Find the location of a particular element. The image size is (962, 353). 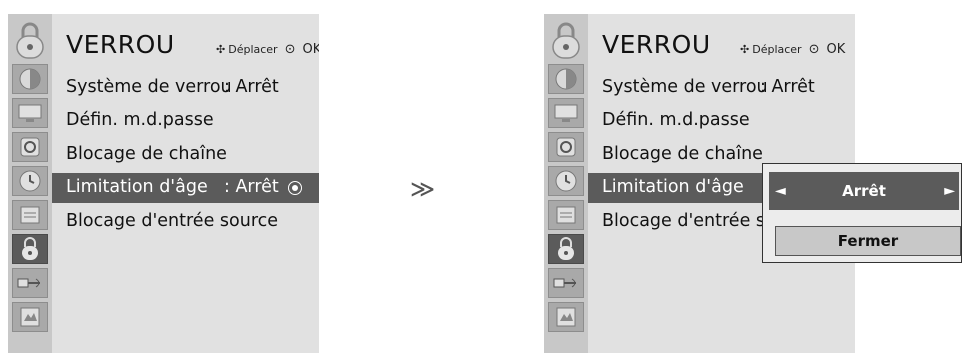

step-arrow: ≫ is located at coordinates (423, 189).